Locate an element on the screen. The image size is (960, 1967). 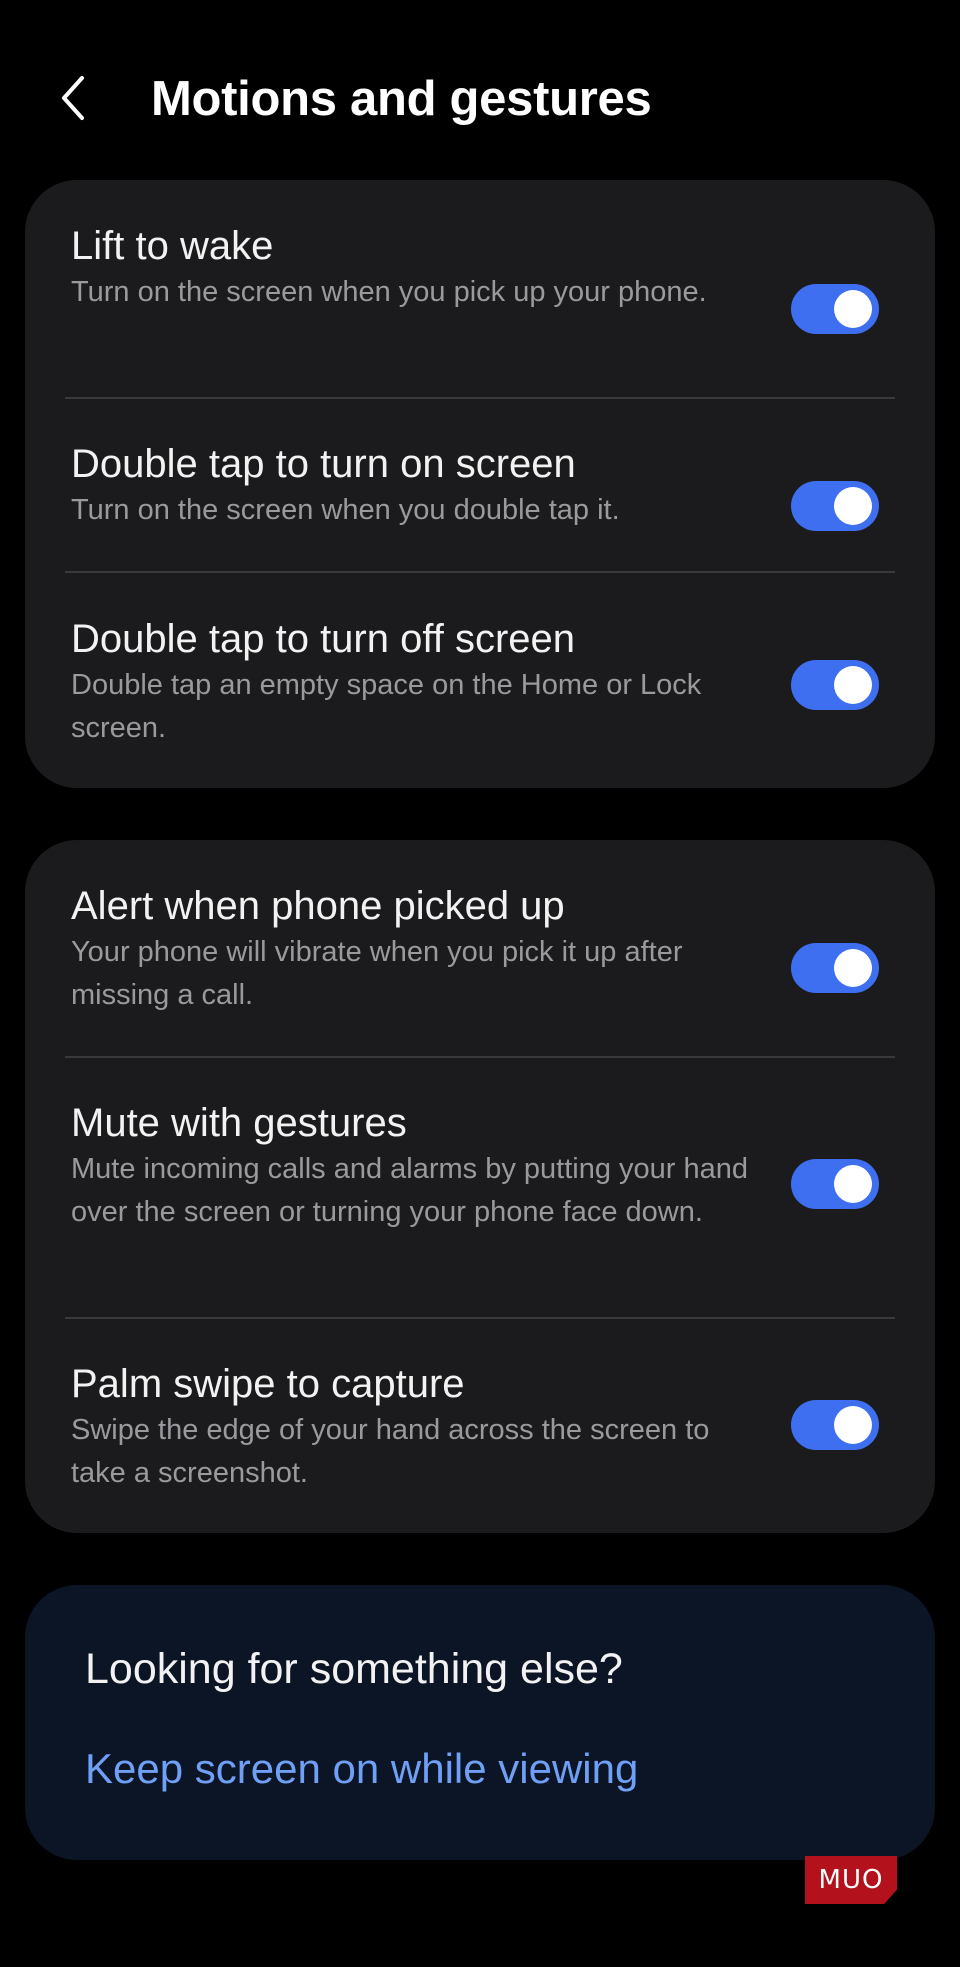
palm-swipe-toggle is located at coordinates (835, 1425).